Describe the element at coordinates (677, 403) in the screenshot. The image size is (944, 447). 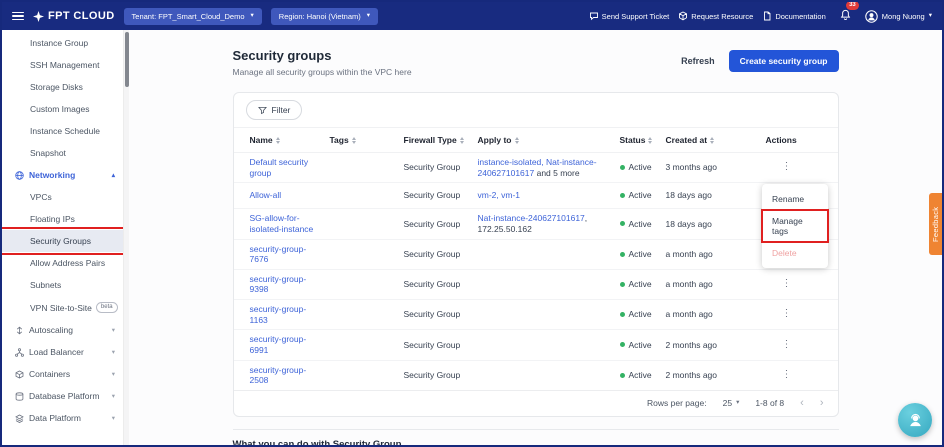
I see `rows-per-page-label: Rows per page:` at that location.